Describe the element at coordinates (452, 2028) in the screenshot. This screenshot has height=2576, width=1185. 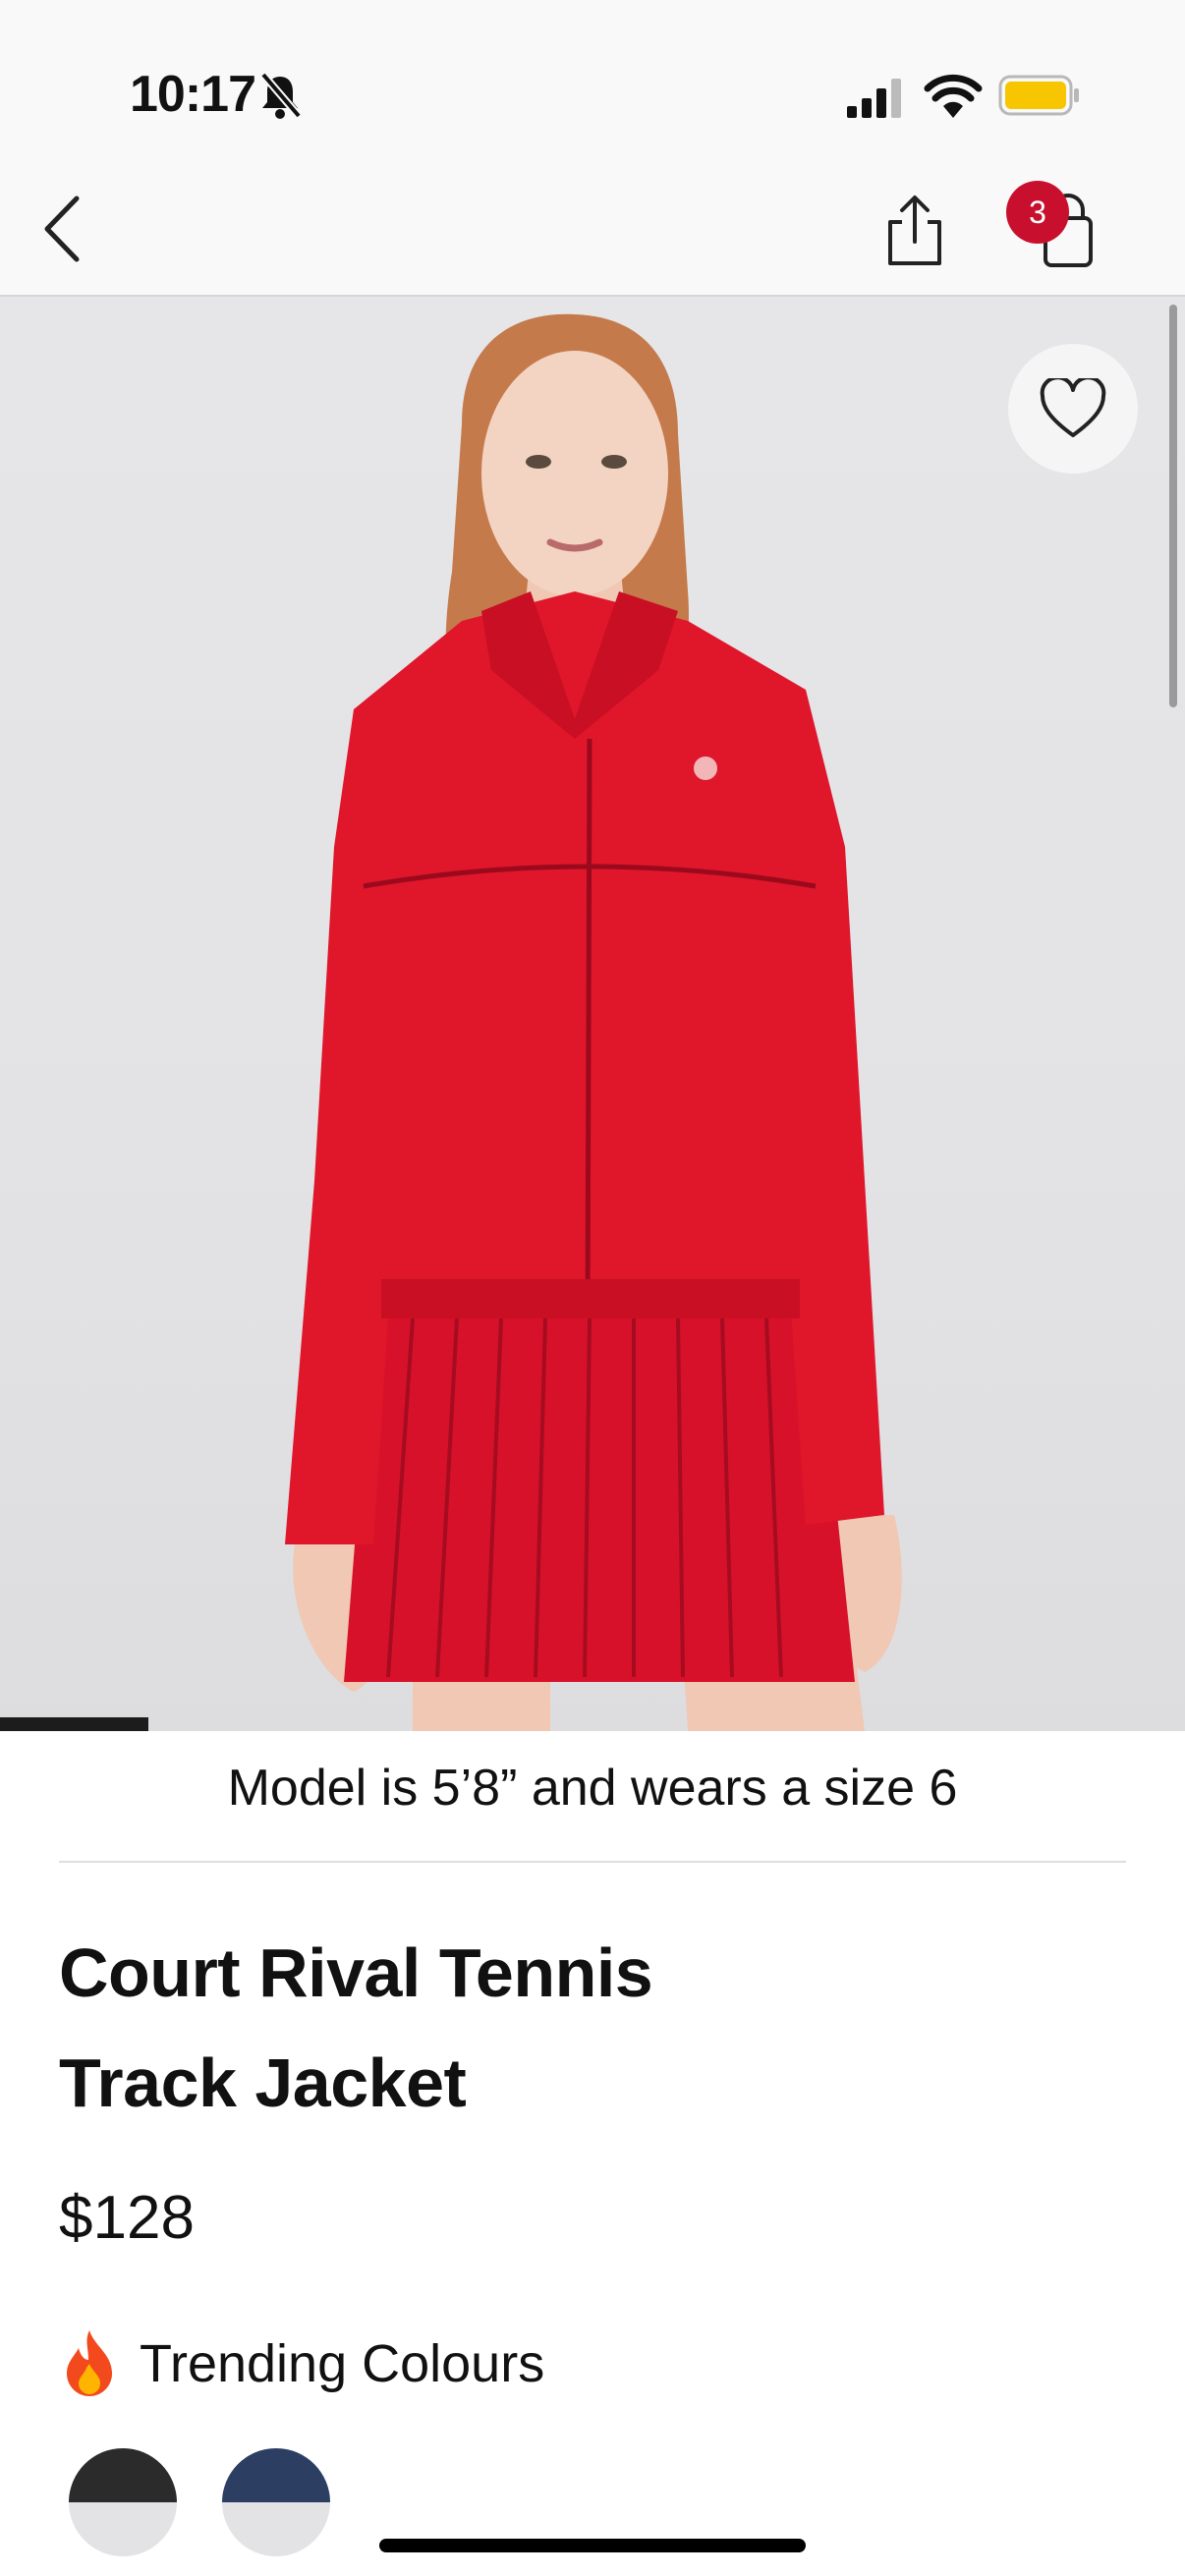
I see `product-title: Court Rival Tennis Track Jacket` at that location.